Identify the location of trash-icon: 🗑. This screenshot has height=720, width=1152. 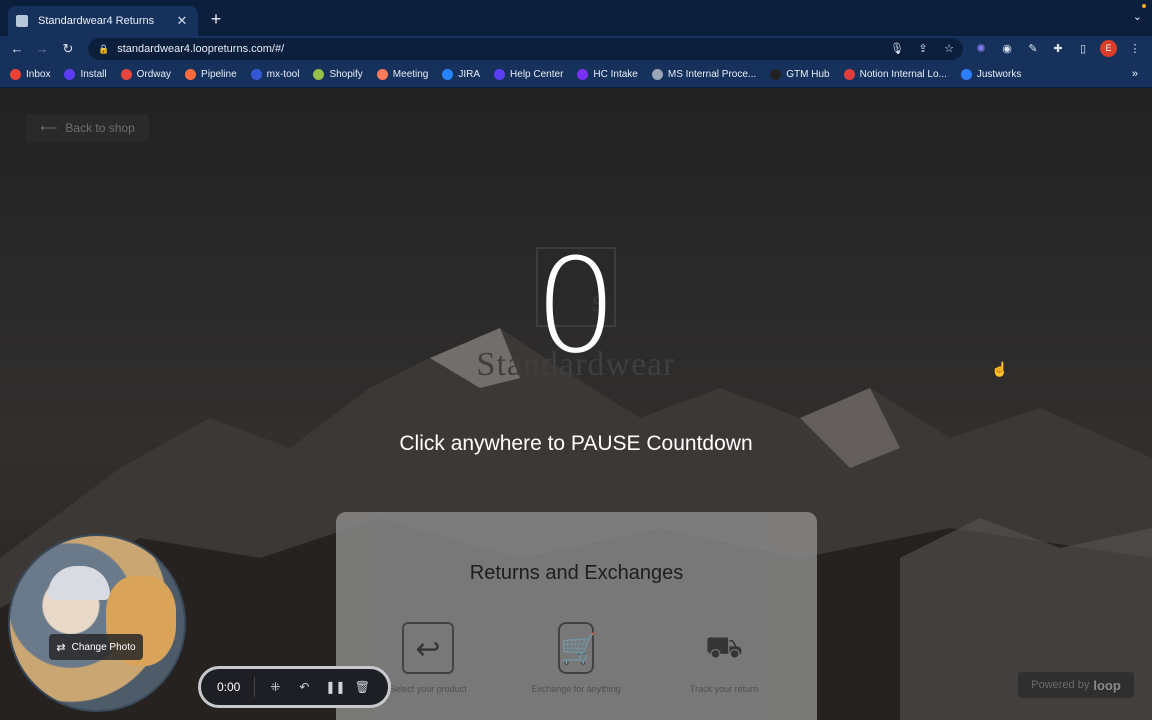
(362, 687).